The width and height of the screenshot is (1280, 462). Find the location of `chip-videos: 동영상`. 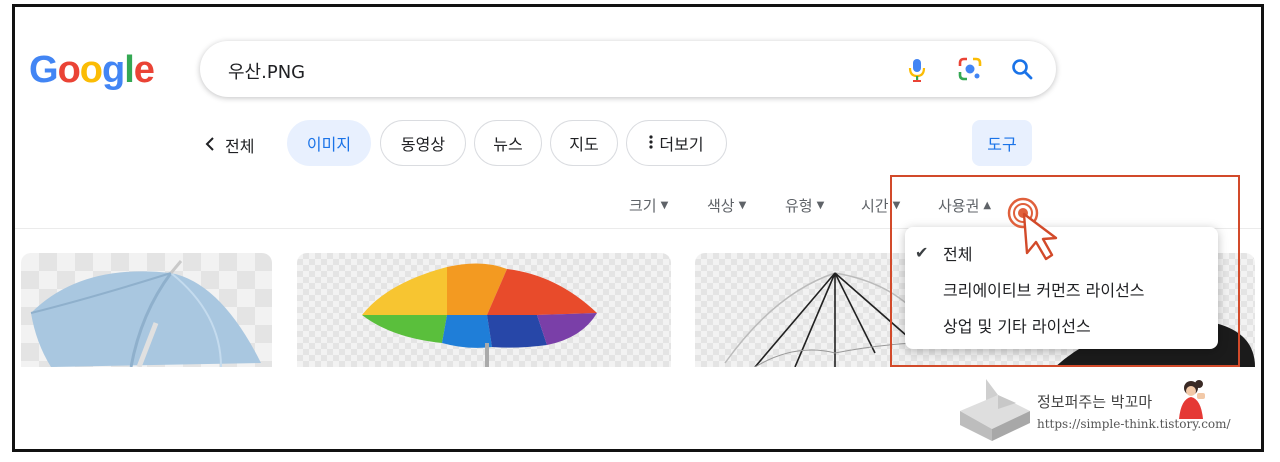

chip-videos: 동영상 is located at coordinates (423, 143).